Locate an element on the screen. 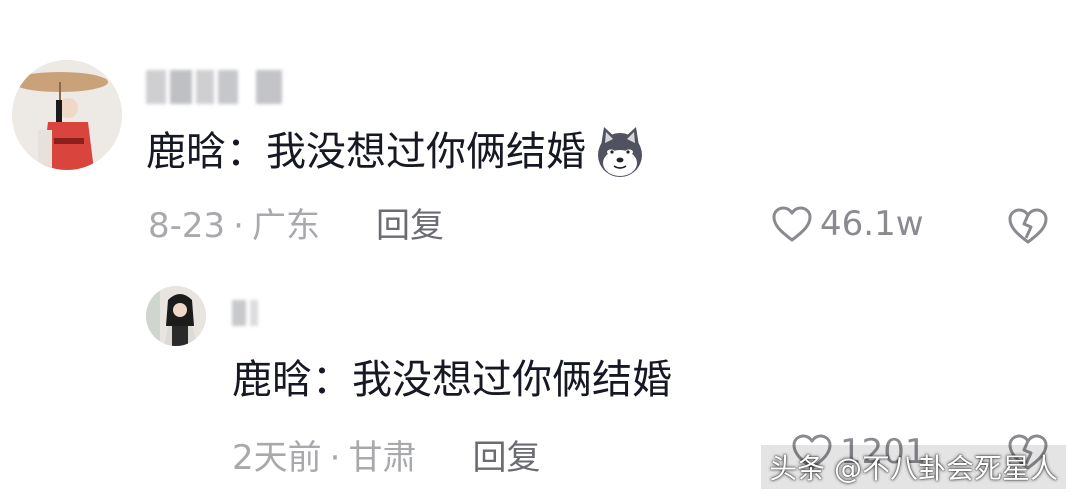  reply-avatar is located at coordinates (176, 316).